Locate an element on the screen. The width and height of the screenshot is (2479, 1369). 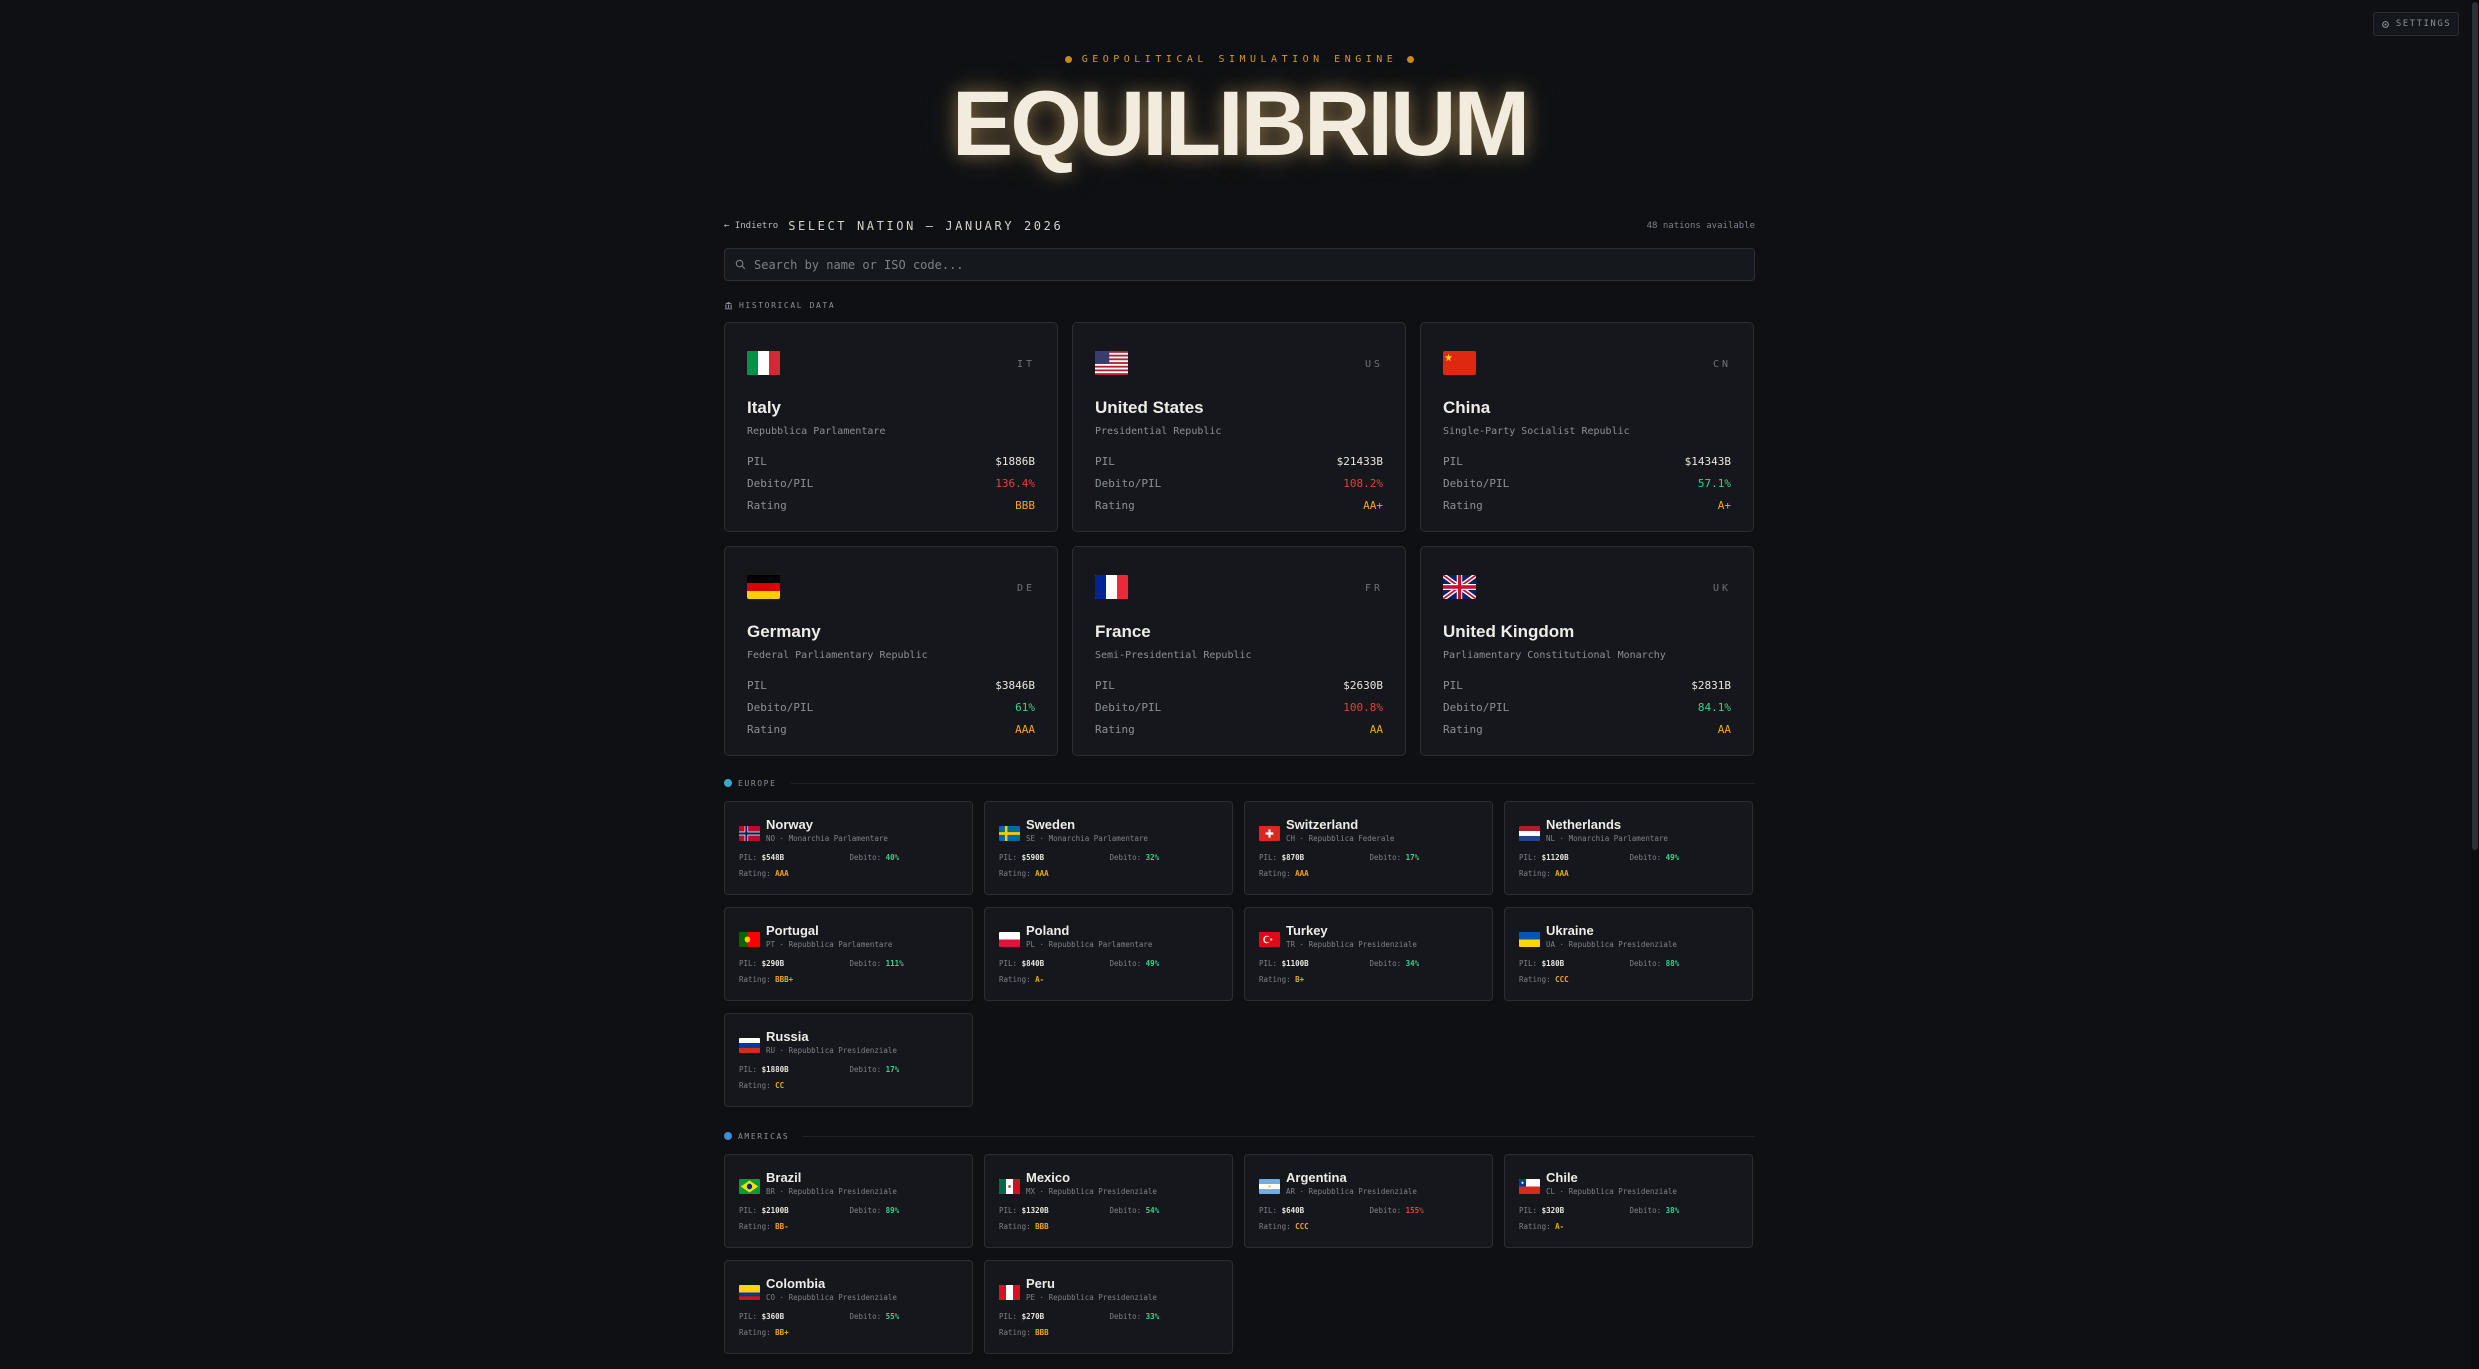
nation-subtitle: NL · Monarchia Parlamentare is located at coordinates (1607, 838).